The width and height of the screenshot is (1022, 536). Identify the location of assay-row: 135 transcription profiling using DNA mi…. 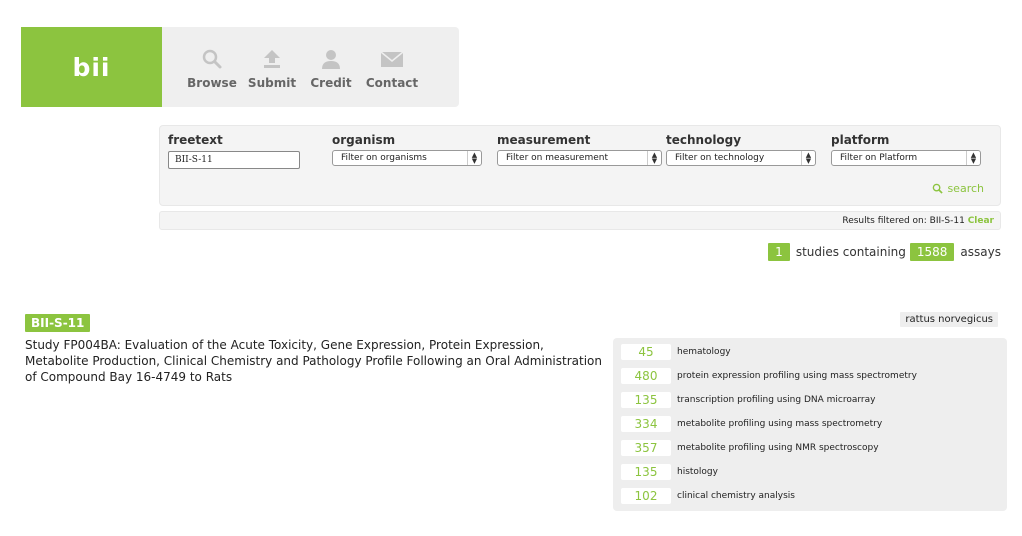
(748, 400).